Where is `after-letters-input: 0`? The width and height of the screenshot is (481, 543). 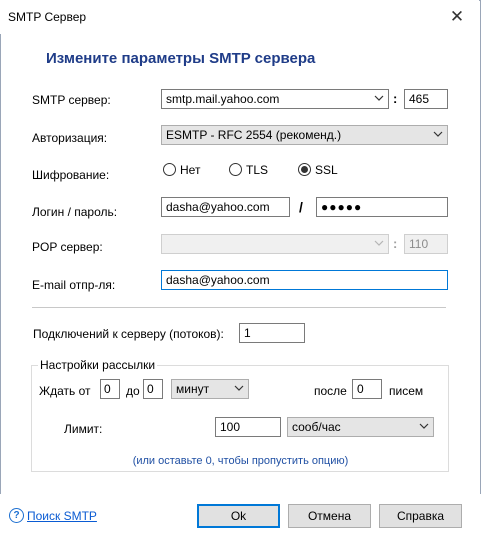 after-letters-input: 0 is located at coordinates (367, 389).